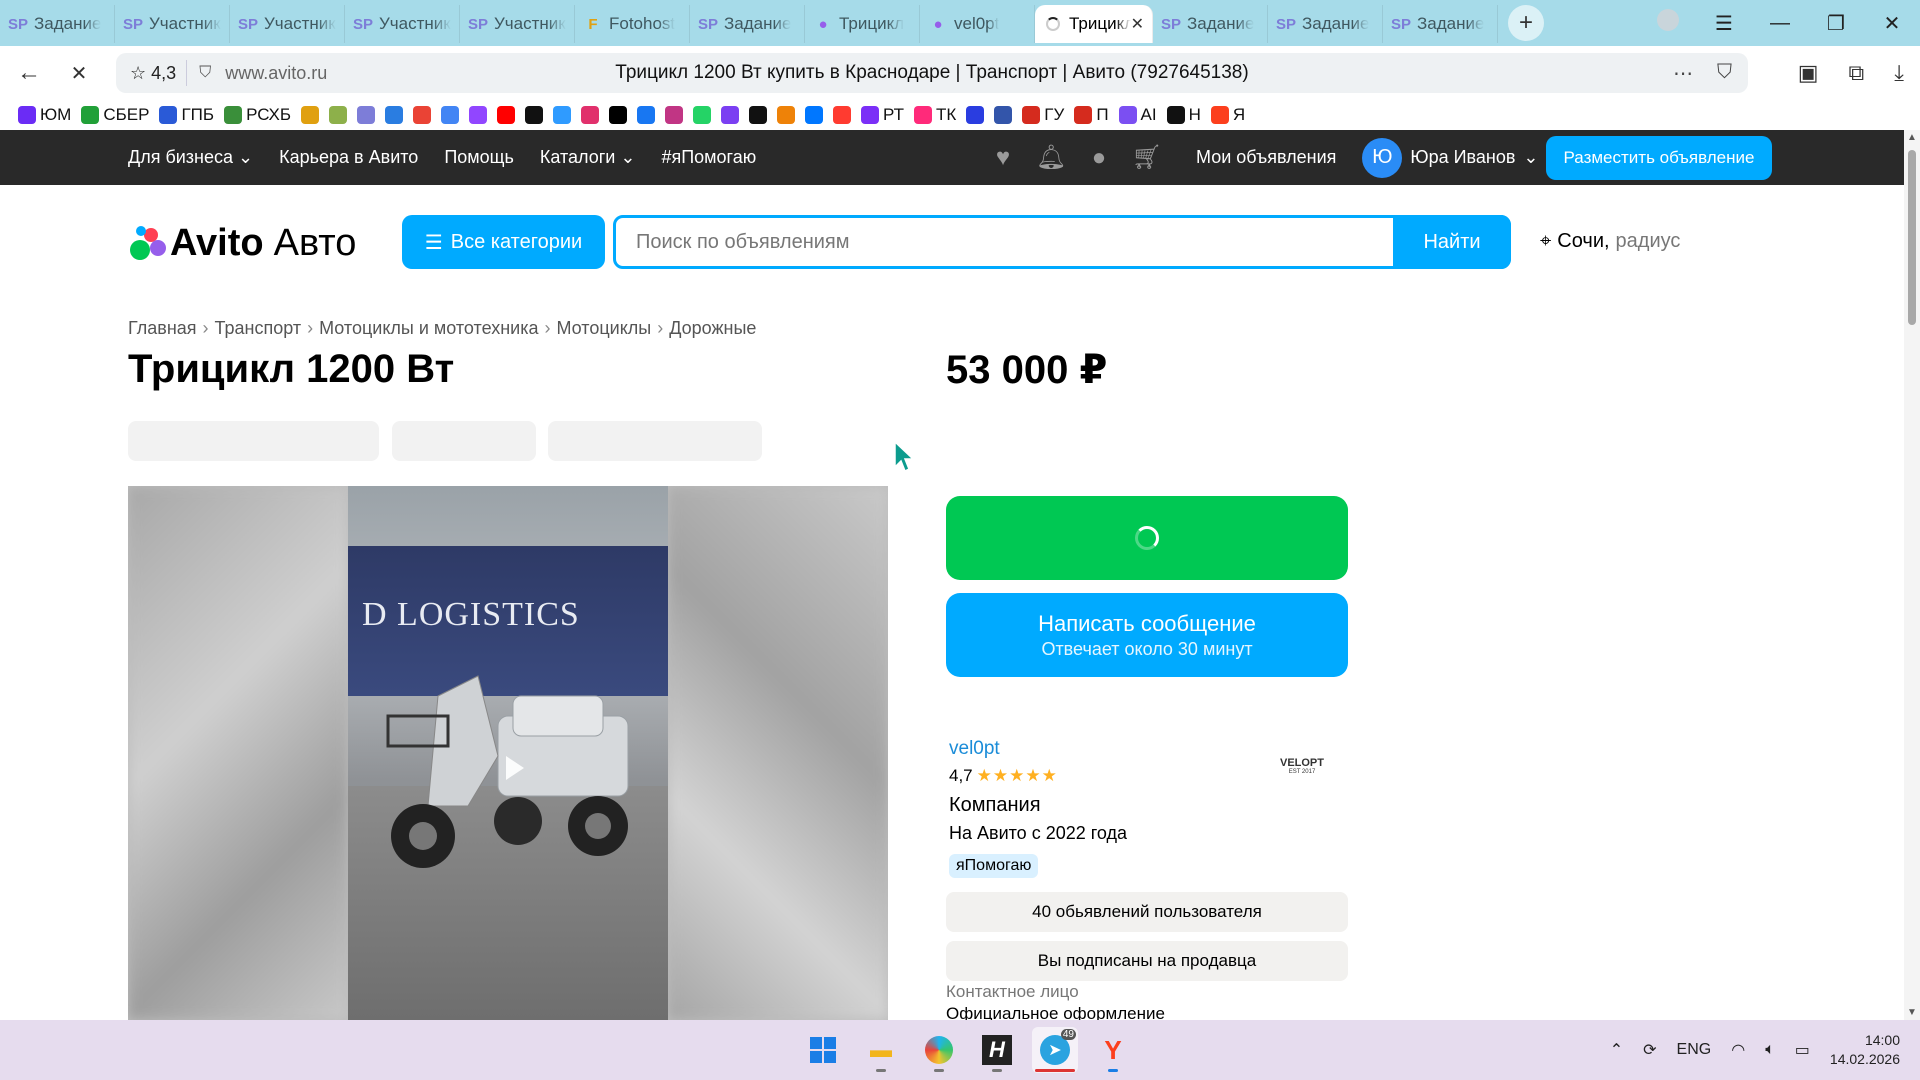 Image resolution: width=1920 pixels, height=1080 pixels. I want to click on show-phone-button, so click(1147, 538).